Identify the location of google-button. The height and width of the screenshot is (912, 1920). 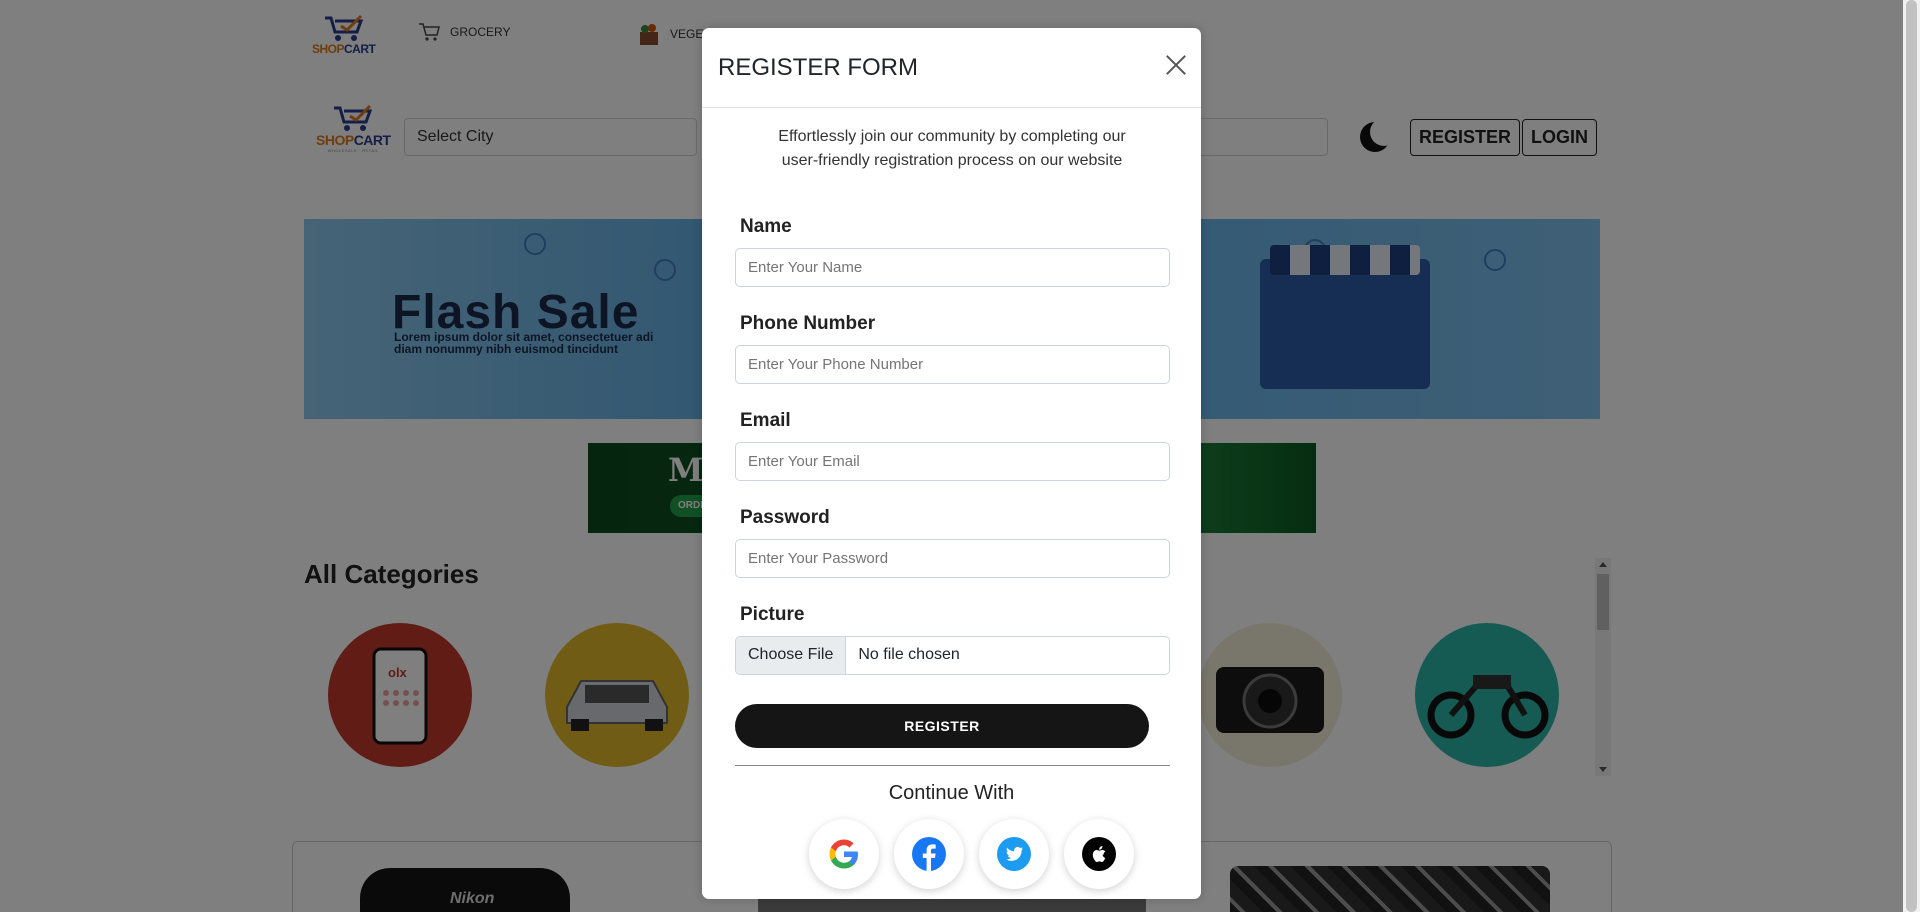
(844, 854).